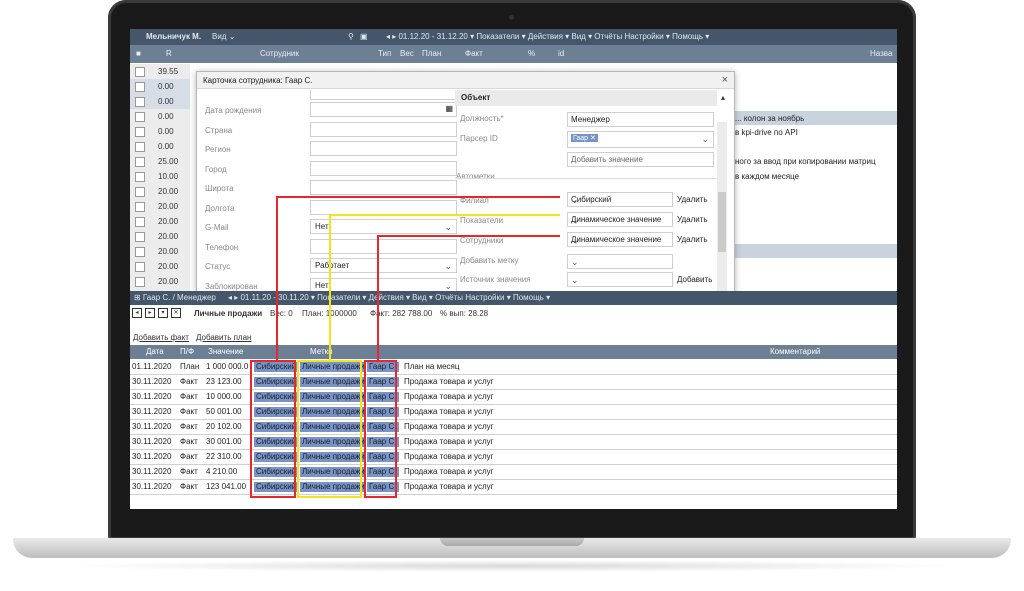  What do you see at coordinates (511, 17) in the screenshot?
I see `camera-icon` at bounding box center [511, 17].